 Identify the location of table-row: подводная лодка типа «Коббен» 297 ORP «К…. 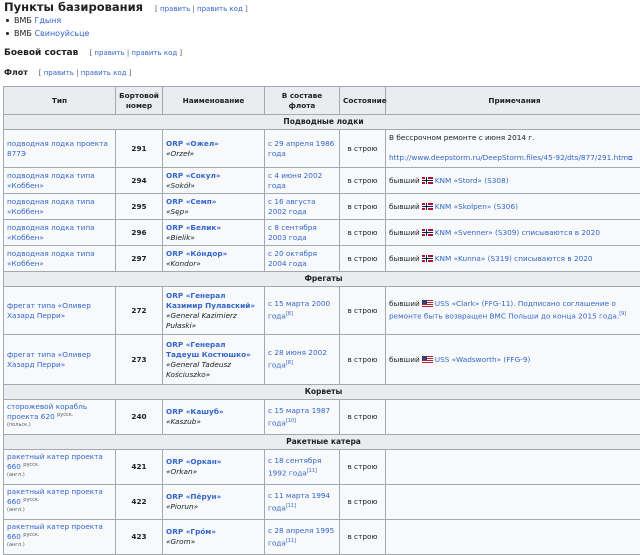
(322, 259).